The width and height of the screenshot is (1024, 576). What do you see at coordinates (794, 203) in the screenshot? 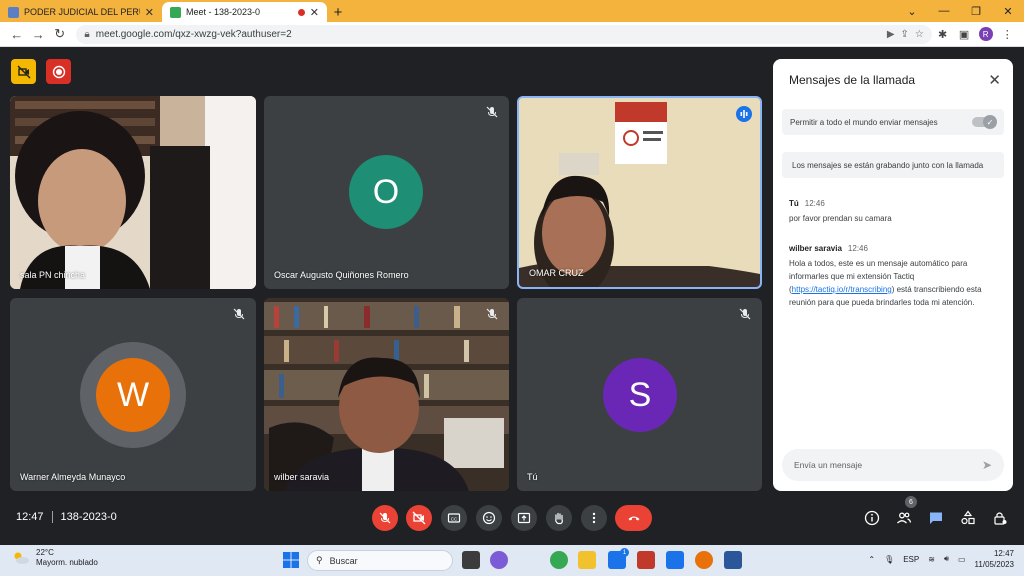
I see `message-sender: Tú` at bounding box center [794, 203].